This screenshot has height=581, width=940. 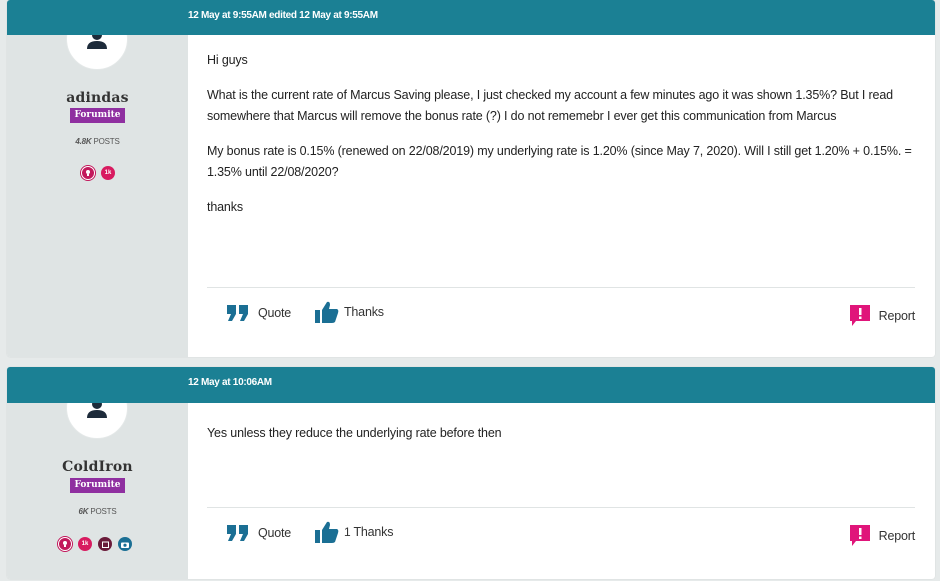 I want to click on thanks-count: 1, so click(x=347, y=532).